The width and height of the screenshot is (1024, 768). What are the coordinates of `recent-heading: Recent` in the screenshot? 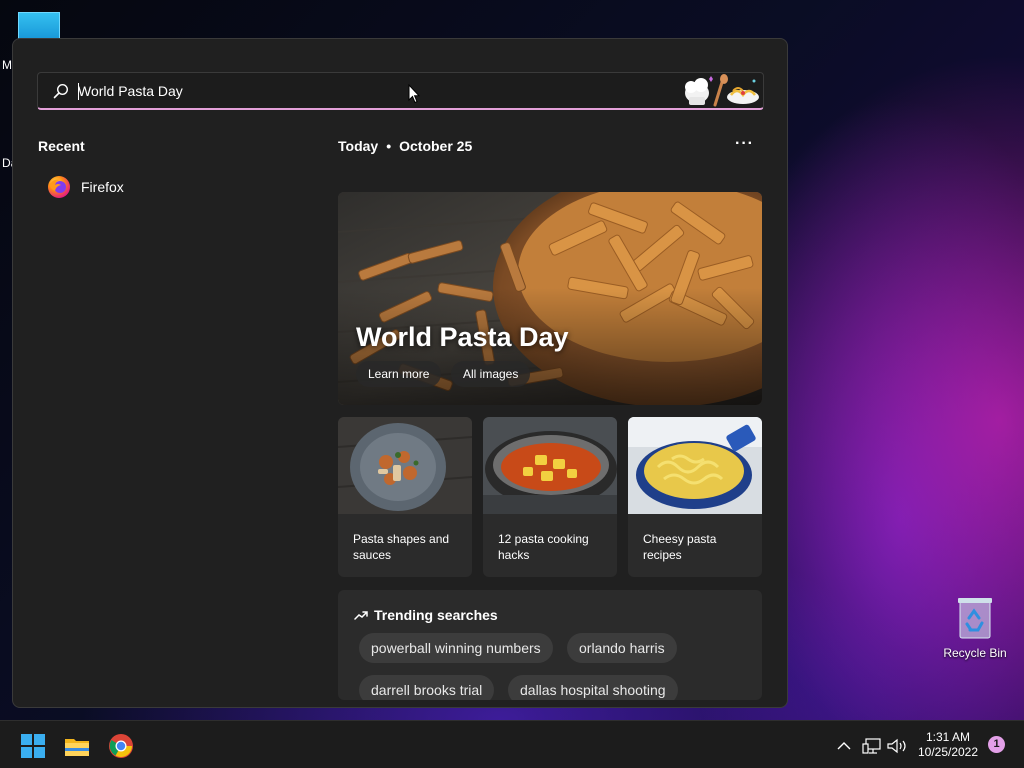 It's located at (61, 146).